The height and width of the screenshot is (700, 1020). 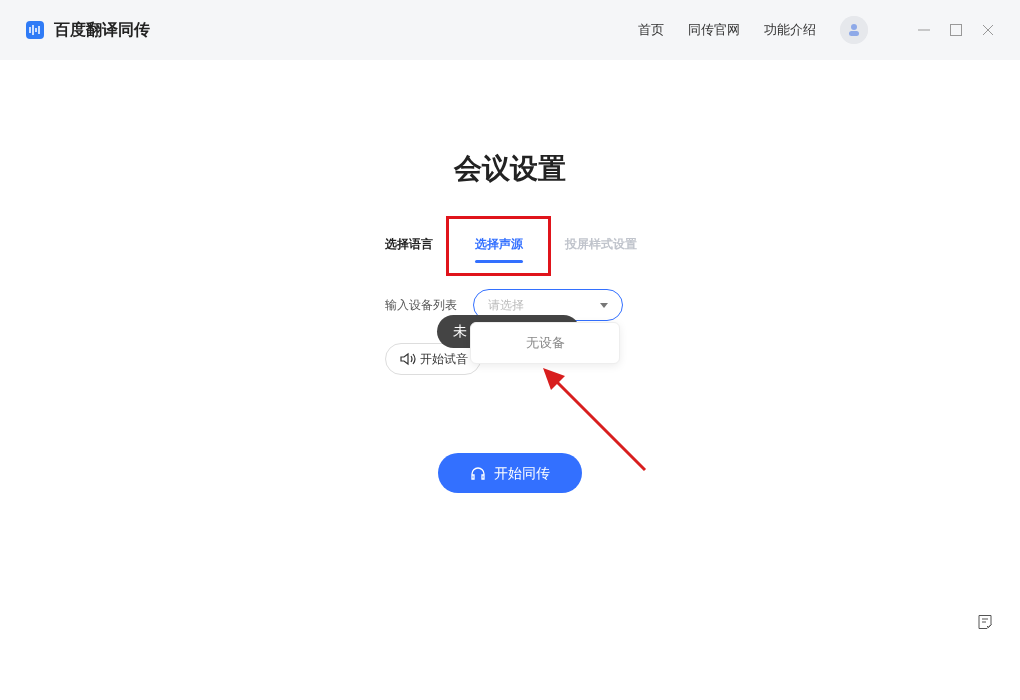 What do you see at coordinates (651, 30) in the screenshot?
I see `nav-link: 首页` at bounding box center [651, 30].